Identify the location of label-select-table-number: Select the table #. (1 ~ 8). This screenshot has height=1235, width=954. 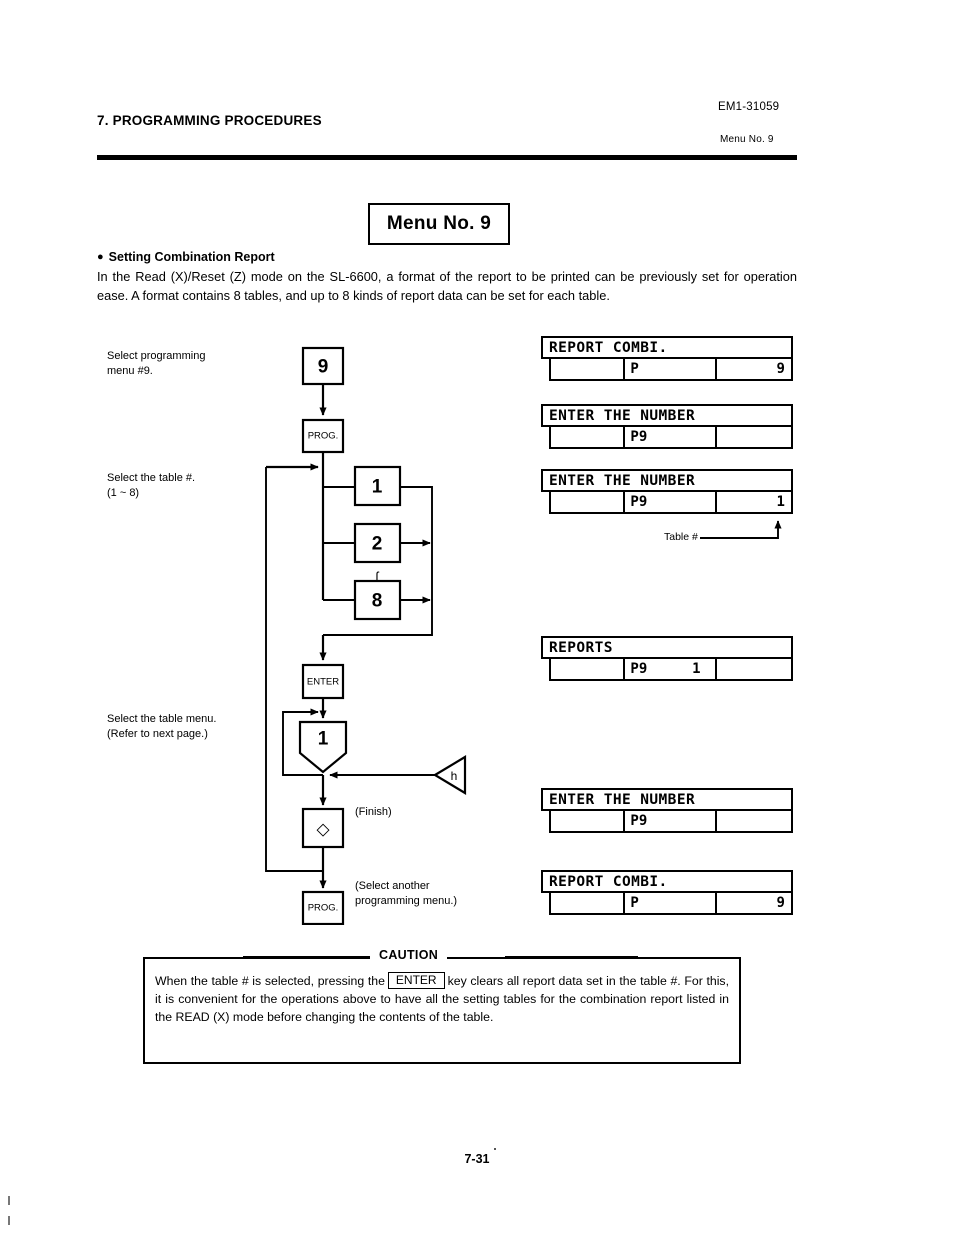
(151, 485).